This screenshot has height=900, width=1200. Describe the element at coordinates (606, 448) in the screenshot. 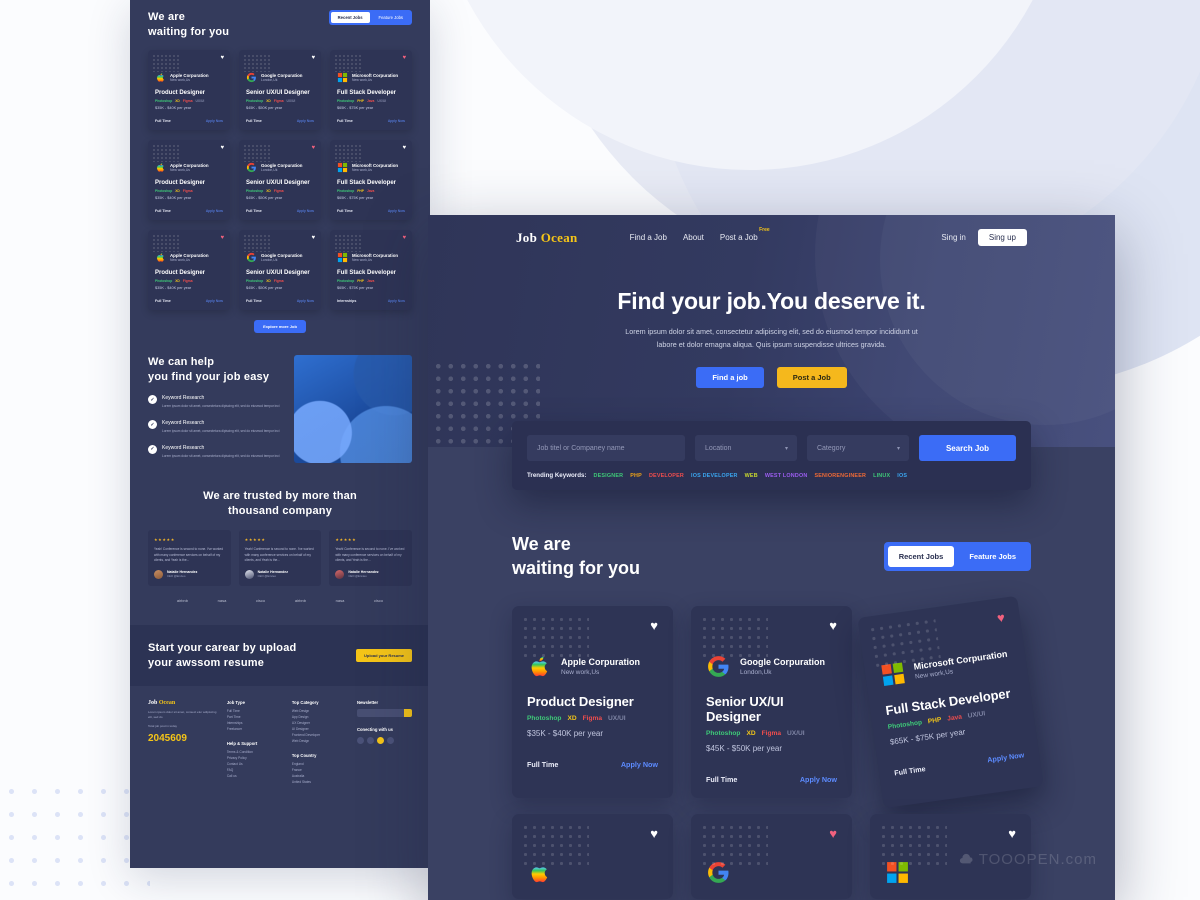

I see `job-title-input: Job titel or Companey name` at that location.